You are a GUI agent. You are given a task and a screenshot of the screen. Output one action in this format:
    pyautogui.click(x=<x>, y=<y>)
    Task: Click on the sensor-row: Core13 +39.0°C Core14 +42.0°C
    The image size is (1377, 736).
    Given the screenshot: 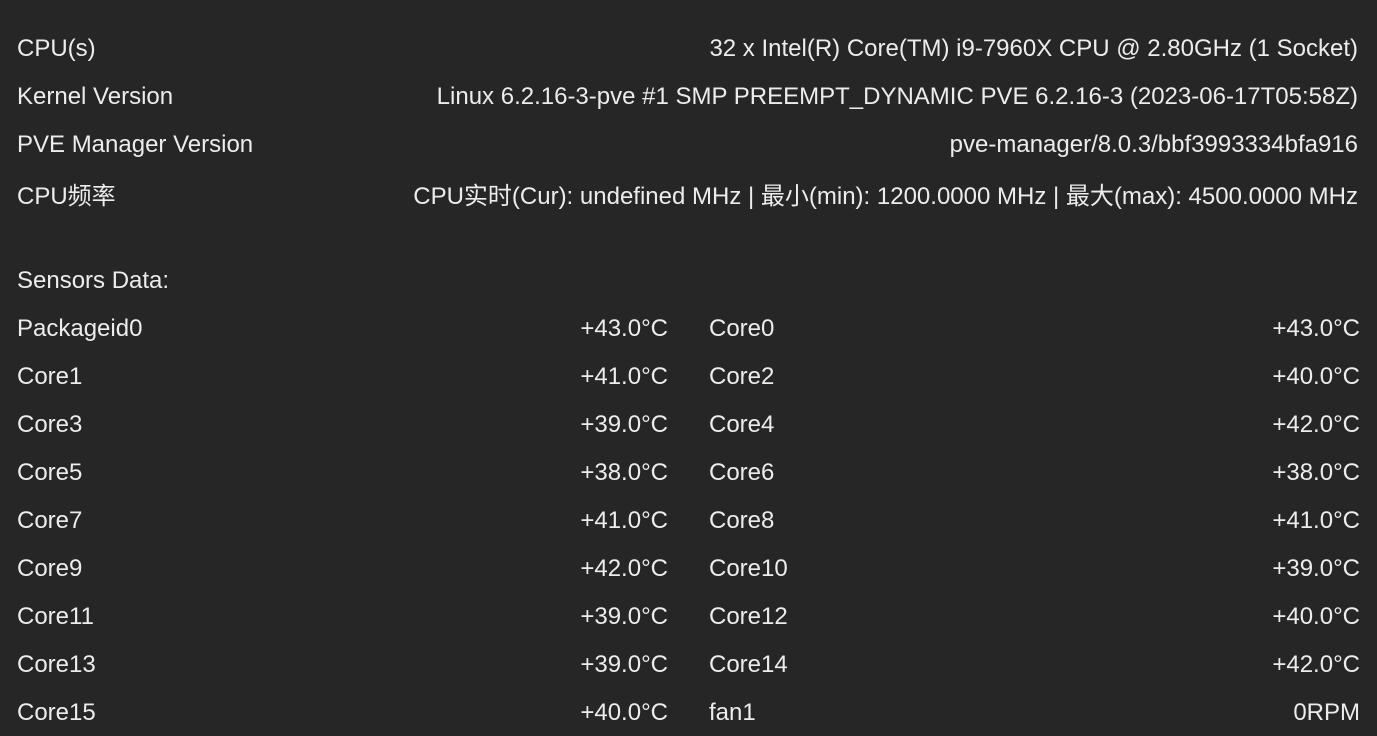 What is the action you would take?
    pyautogui.click(x=688, y=665)
    